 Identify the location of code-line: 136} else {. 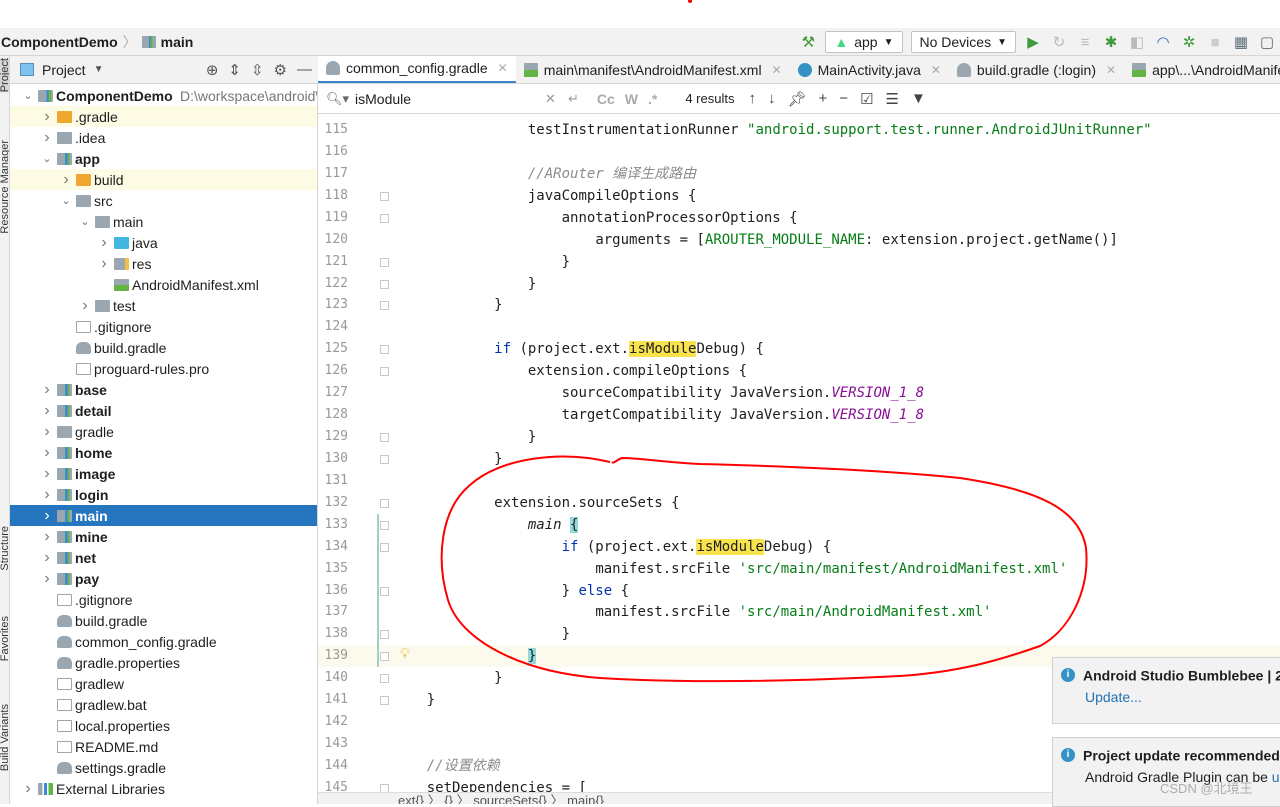
(799, 590).